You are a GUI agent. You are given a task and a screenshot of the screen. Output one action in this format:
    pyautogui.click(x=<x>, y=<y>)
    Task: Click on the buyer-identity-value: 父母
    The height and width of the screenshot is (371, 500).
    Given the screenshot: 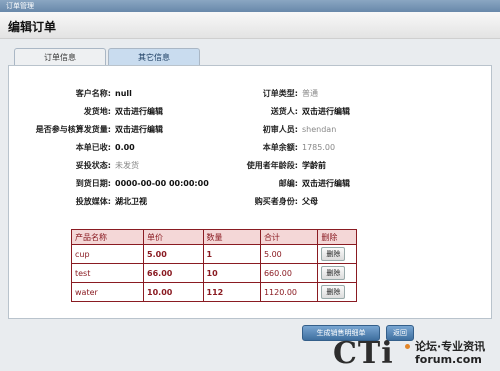 What is the action you would take?
    pyautogui.click(x=310, y=201)
    